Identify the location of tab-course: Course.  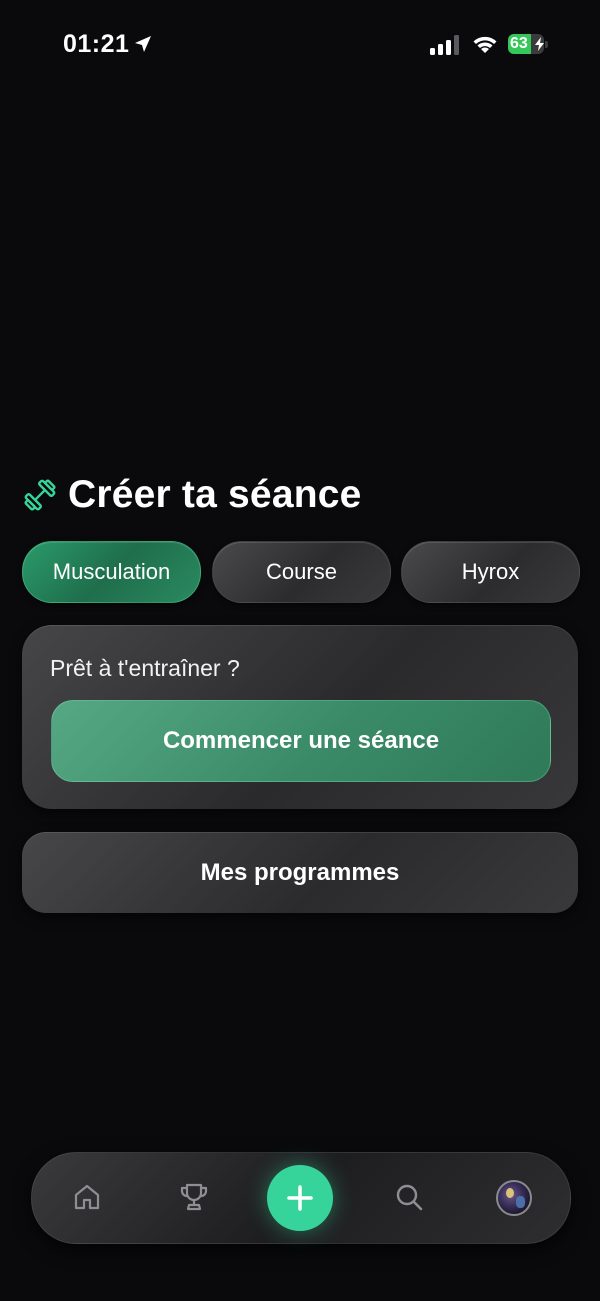
(301, 572).